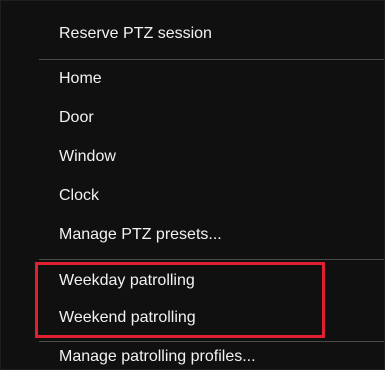 The image size is (385, 372). What do you see at coordinates (127, 318) in the screenshot?
I see `menu-item-weekend-patrolling: Weekend patrolling` at bounding box center [127, 318].